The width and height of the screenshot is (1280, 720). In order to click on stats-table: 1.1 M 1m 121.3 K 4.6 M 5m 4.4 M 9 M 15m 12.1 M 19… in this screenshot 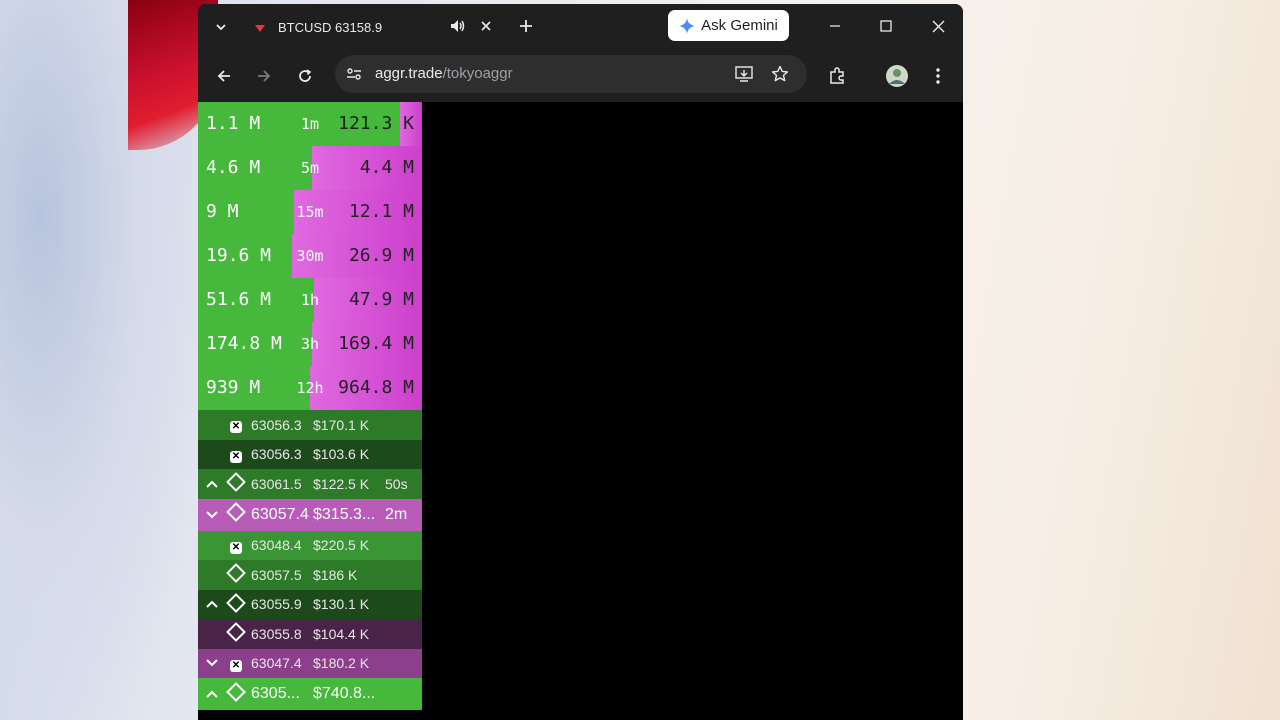, I will do `click(310, 256)`.